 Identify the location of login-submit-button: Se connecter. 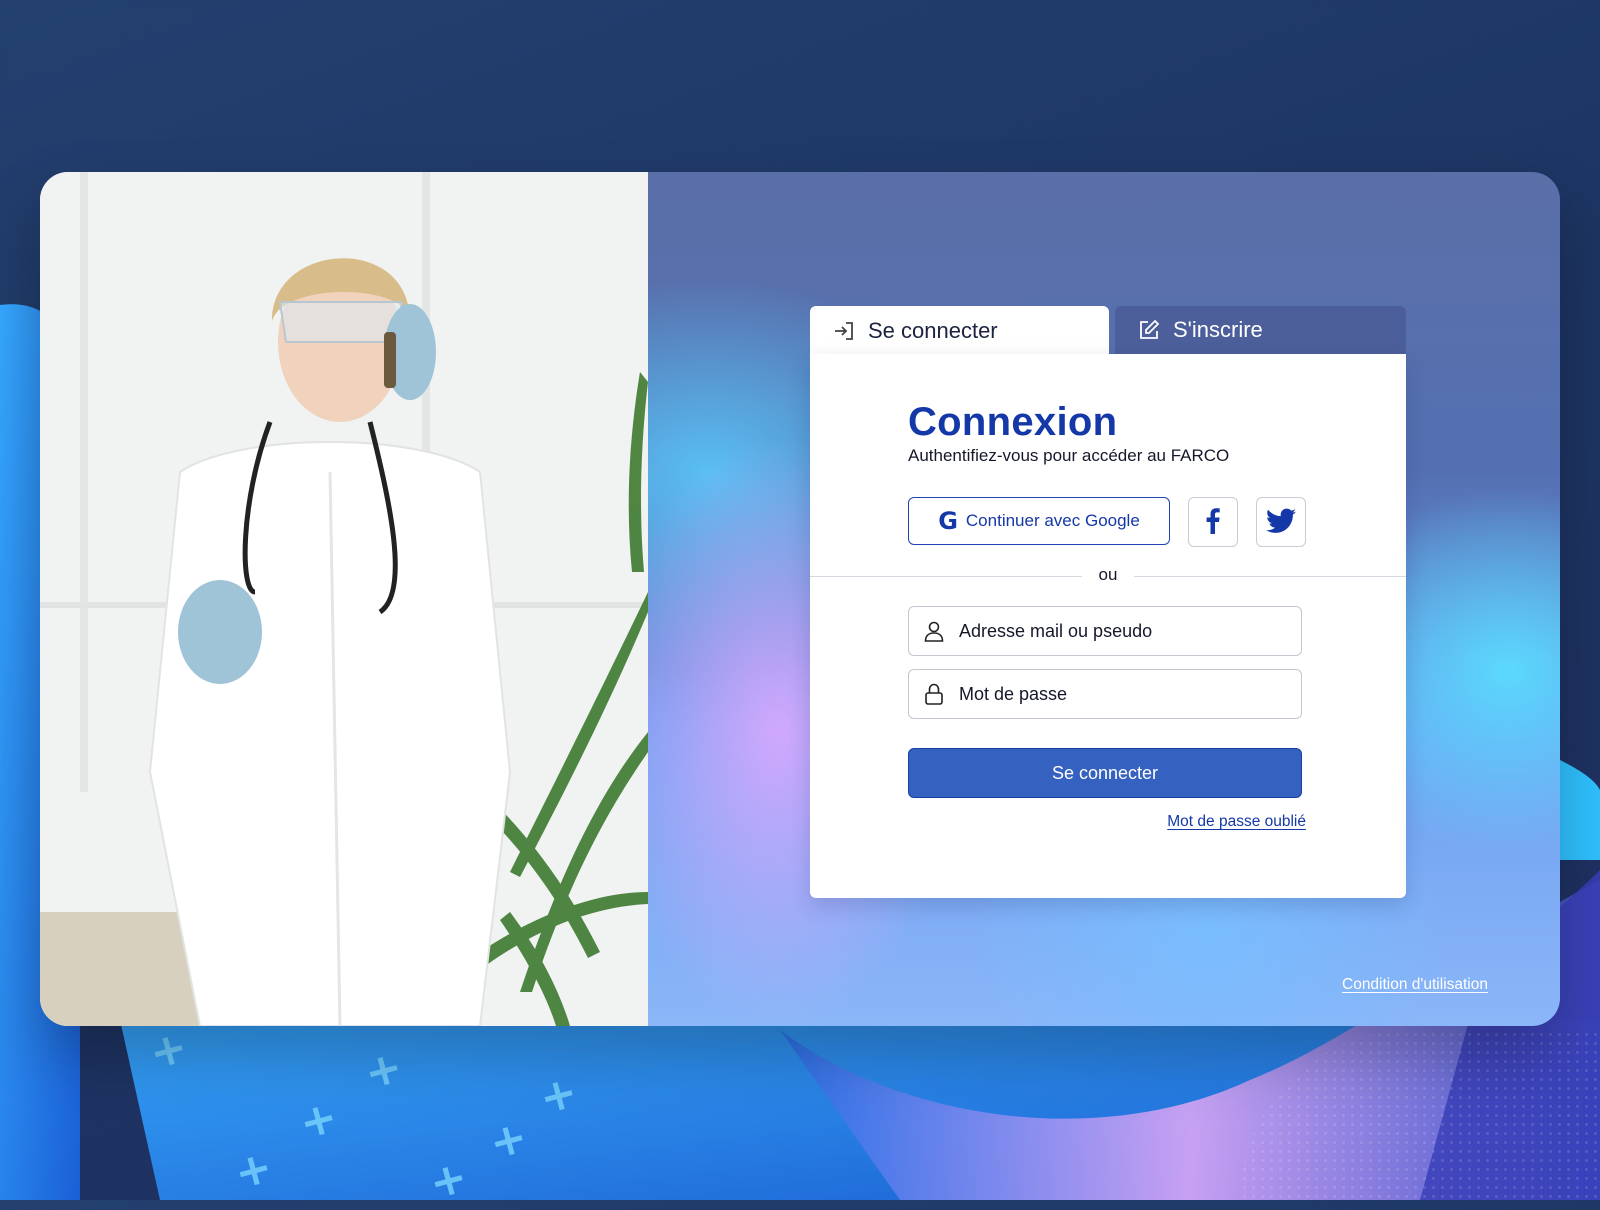
(1105, 773).